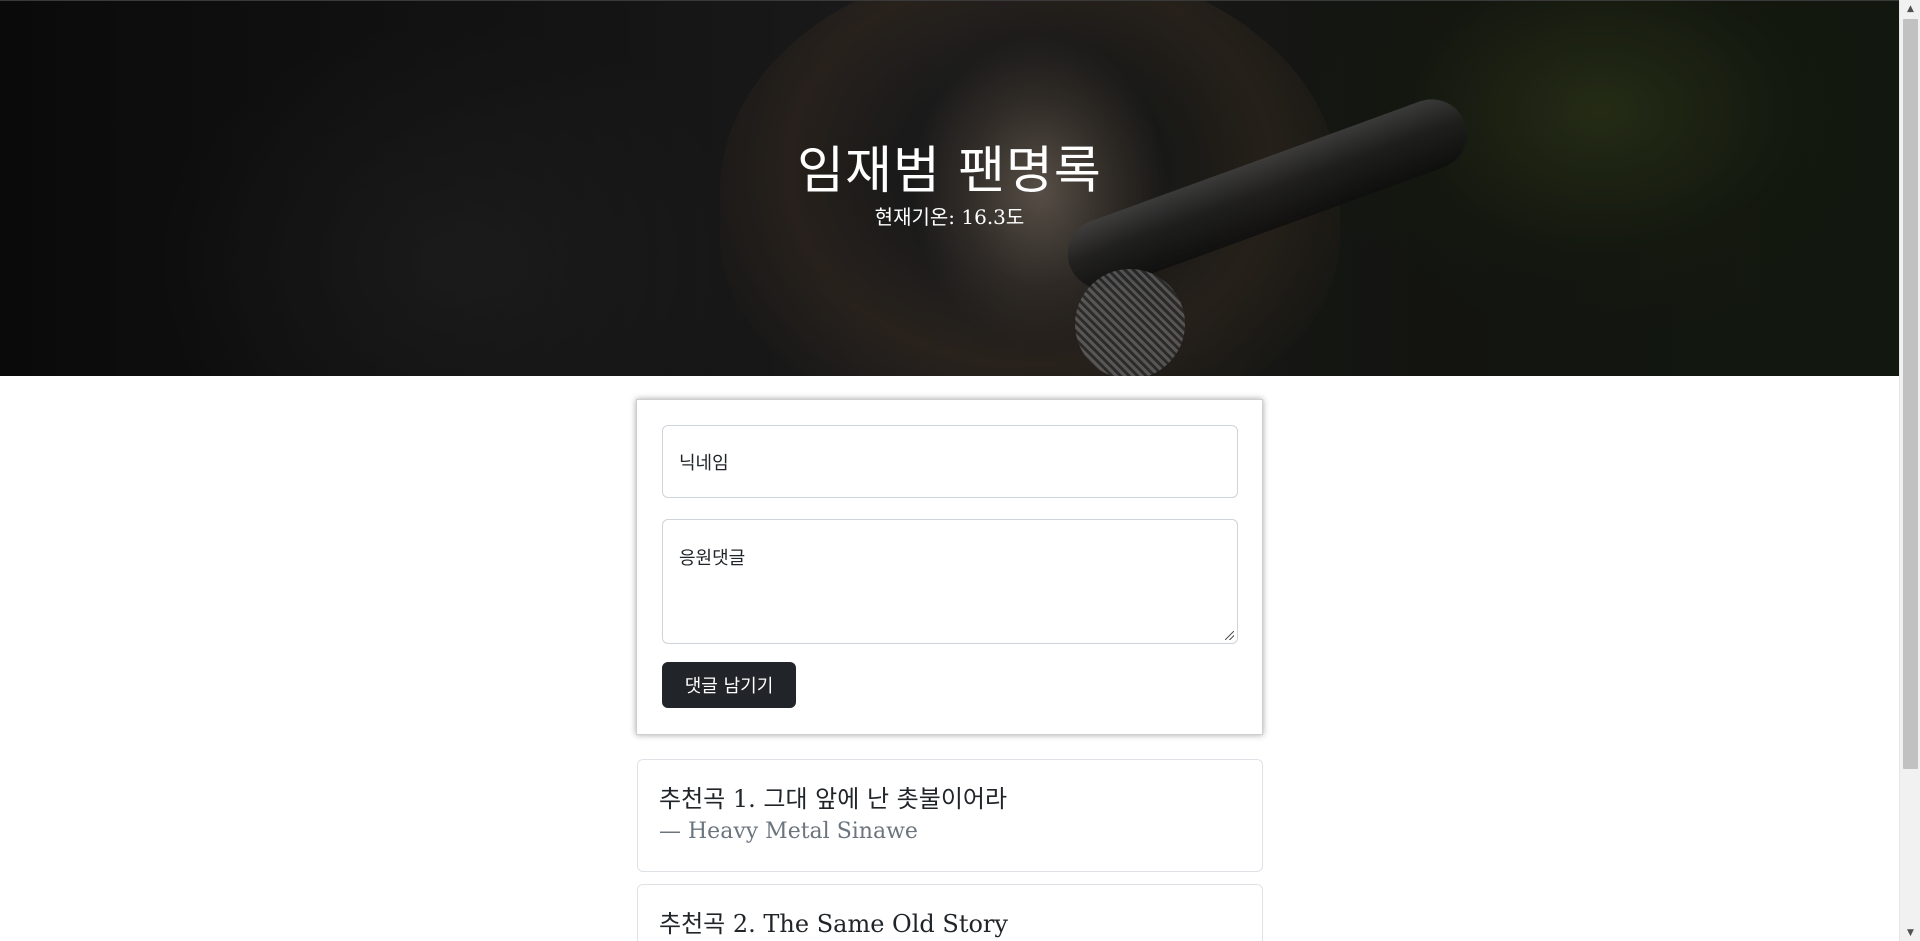 This screenshot has width=1920, height=941. I want to click on comment-textarea: 응원댓글, so click(950, 581).